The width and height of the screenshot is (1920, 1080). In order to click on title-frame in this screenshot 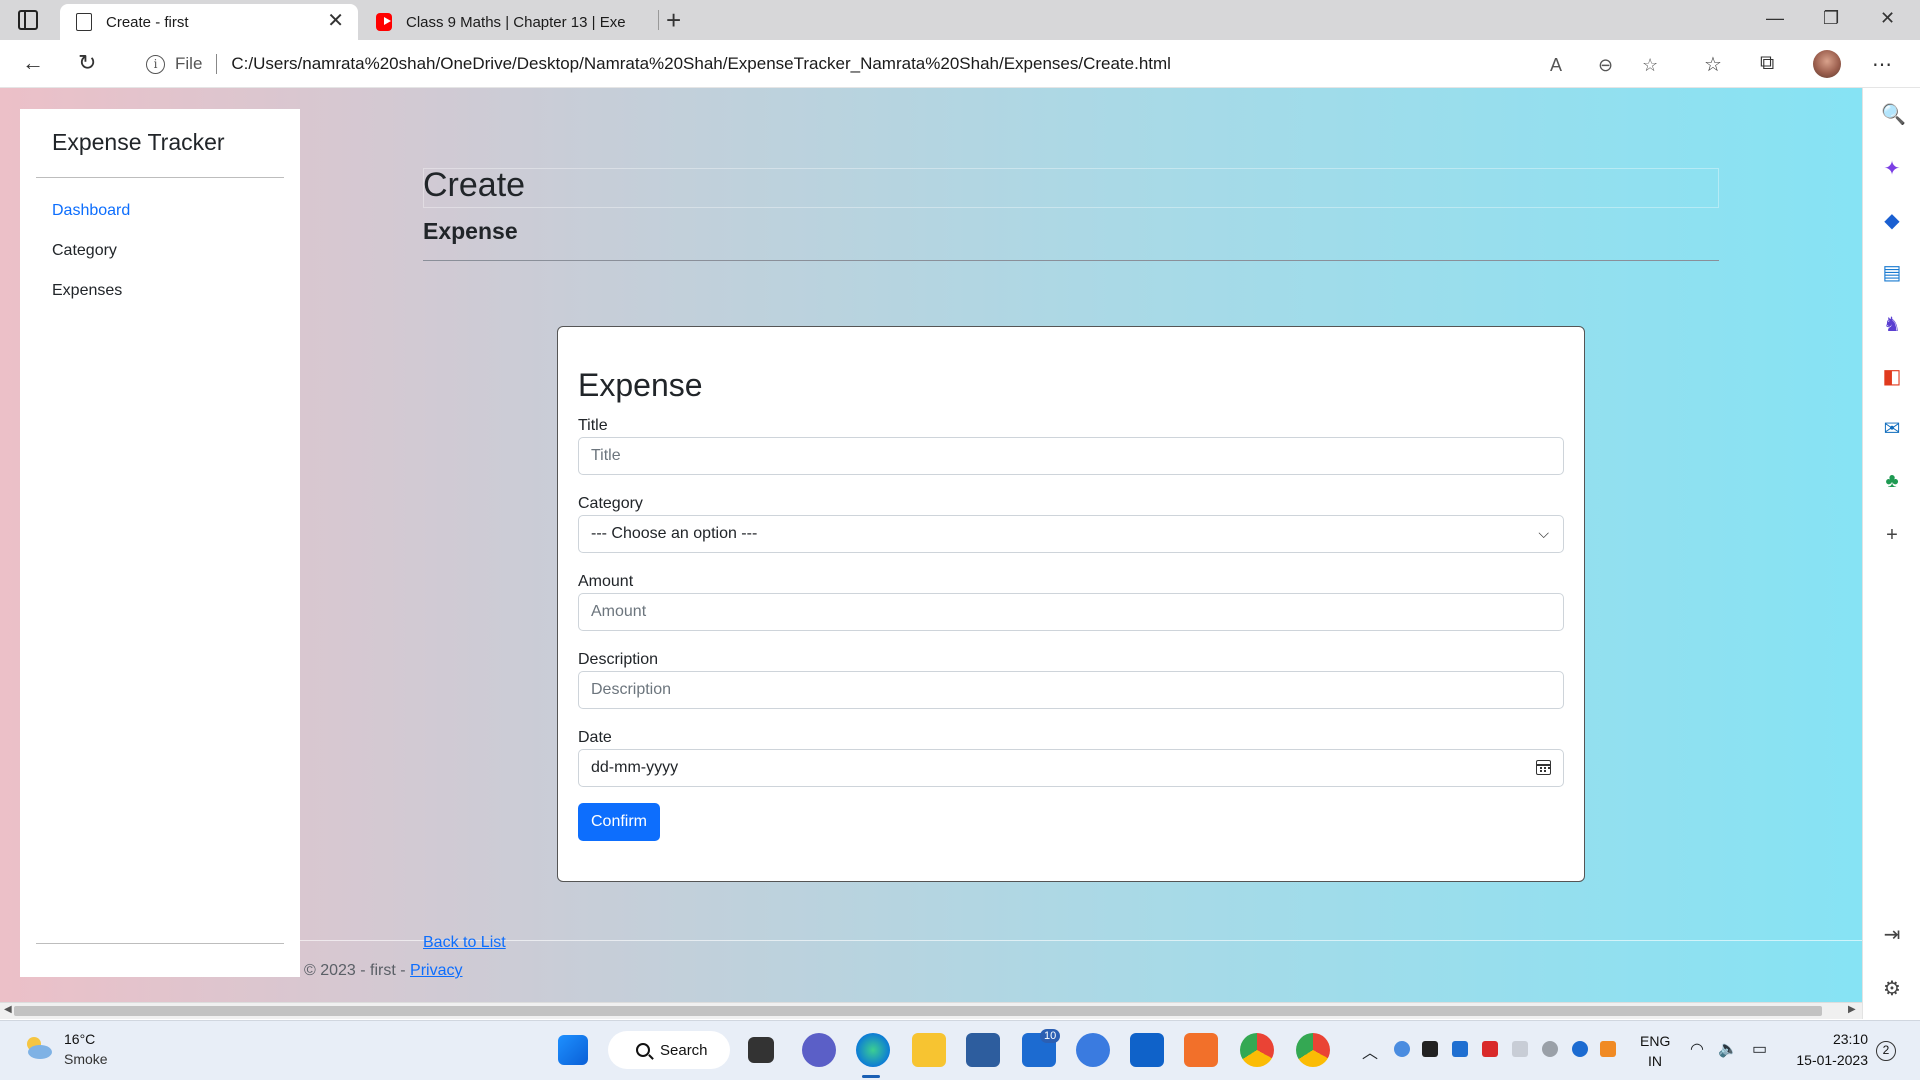, I will do `click(1071, 188)`.